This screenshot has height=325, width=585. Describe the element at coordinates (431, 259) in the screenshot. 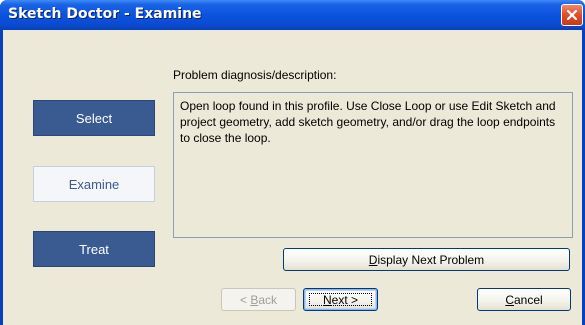

I see `display-next-label: isplay Next Problem` at that location.